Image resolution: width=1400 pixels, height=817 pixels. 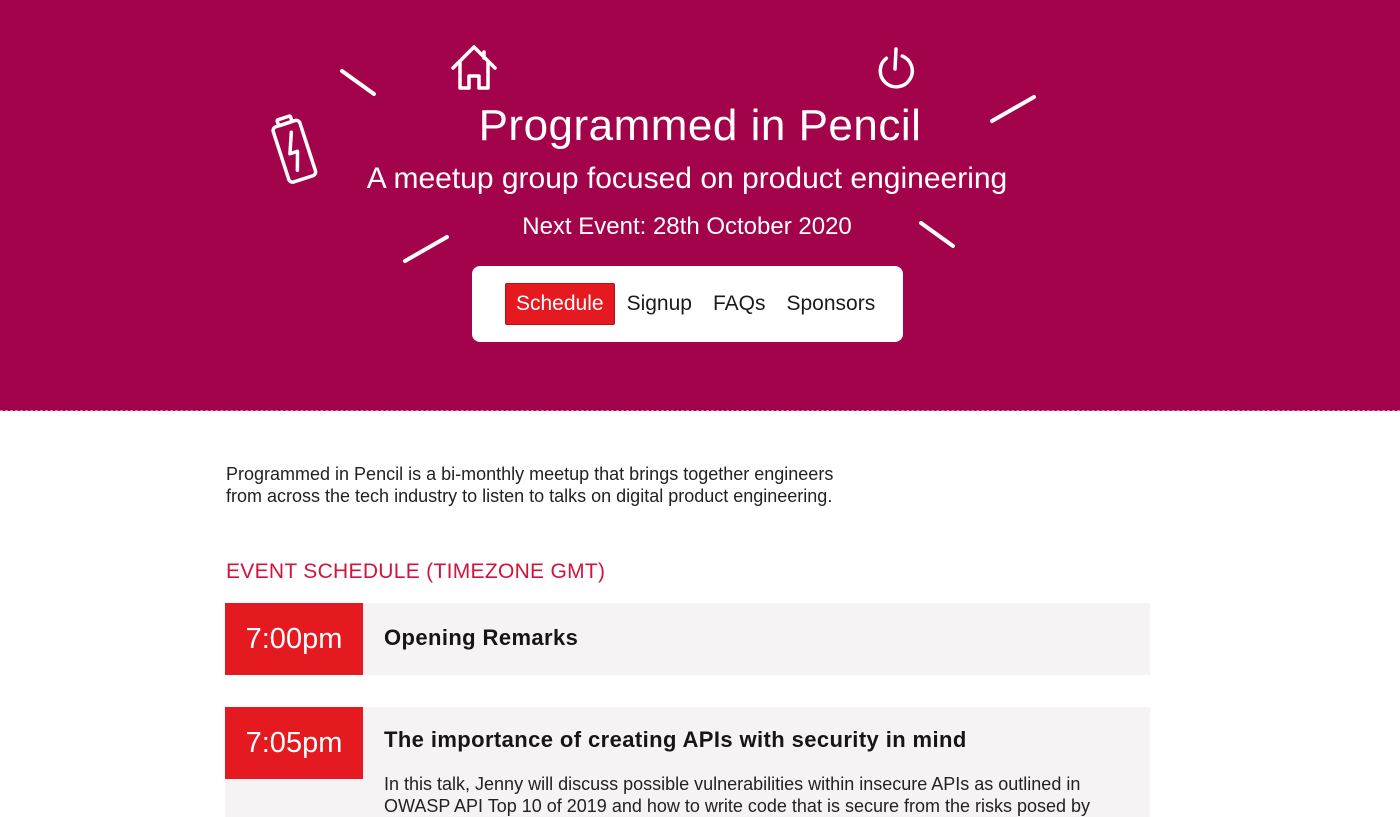 I want to click on slot-time: 7:00pm, so click(x=294, y=639).